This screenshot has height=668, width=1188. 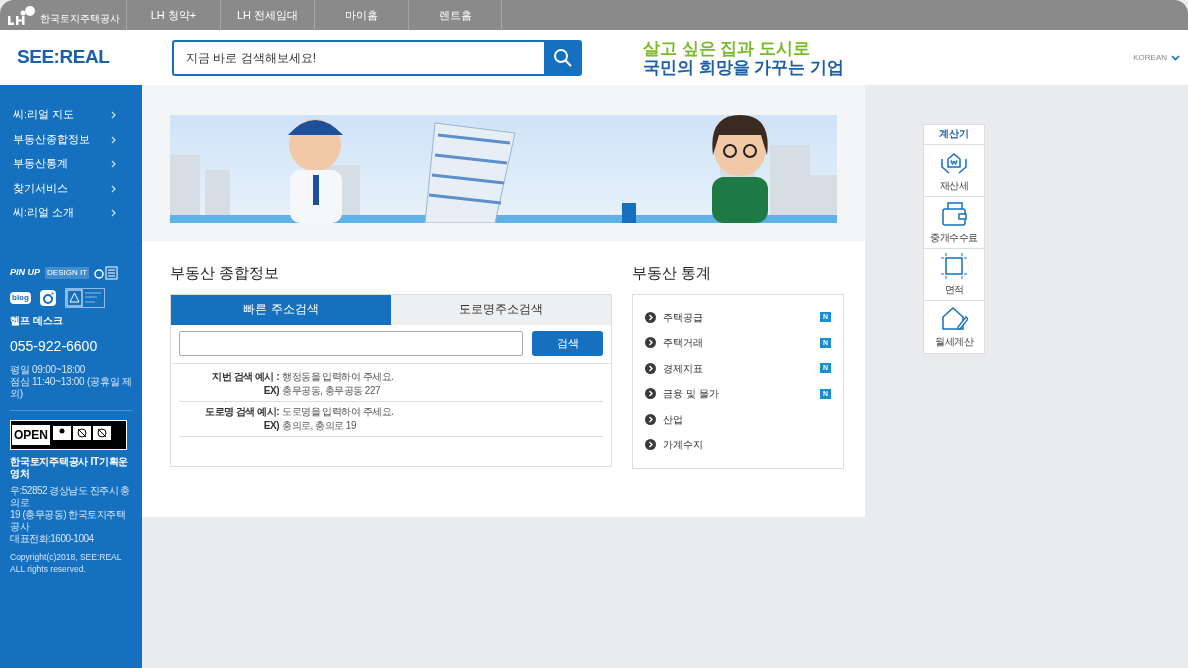 What do you see at coordinates (672, 273) in the screenshot?
I see `section-title: 부동산 통계` at bounding box center [672, 273].